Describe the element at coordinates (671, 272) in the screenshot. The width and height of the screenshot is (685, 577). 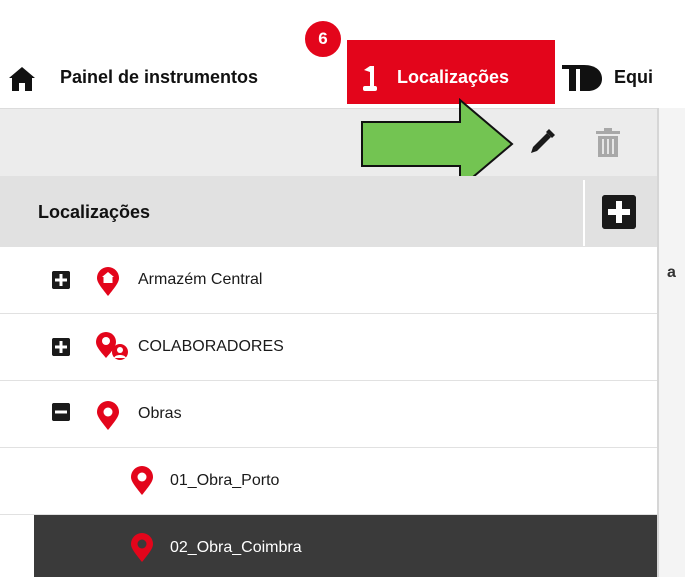
I see `clipped-text: a` at that location.